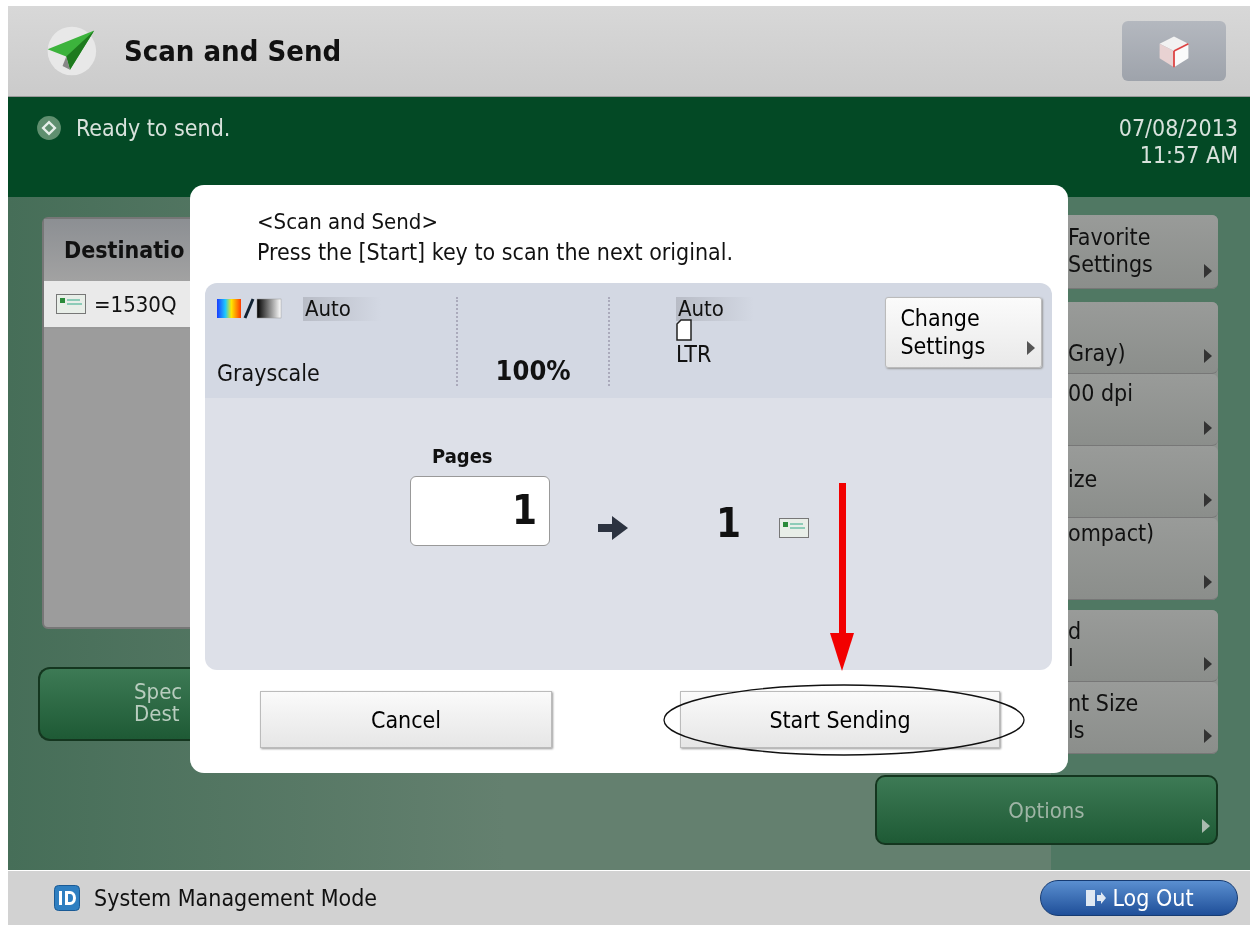  What do you see at coordinates (1143, 338) in the screenshot?
I see `setting-button: Gray)` at bounding box center [1143, 338].